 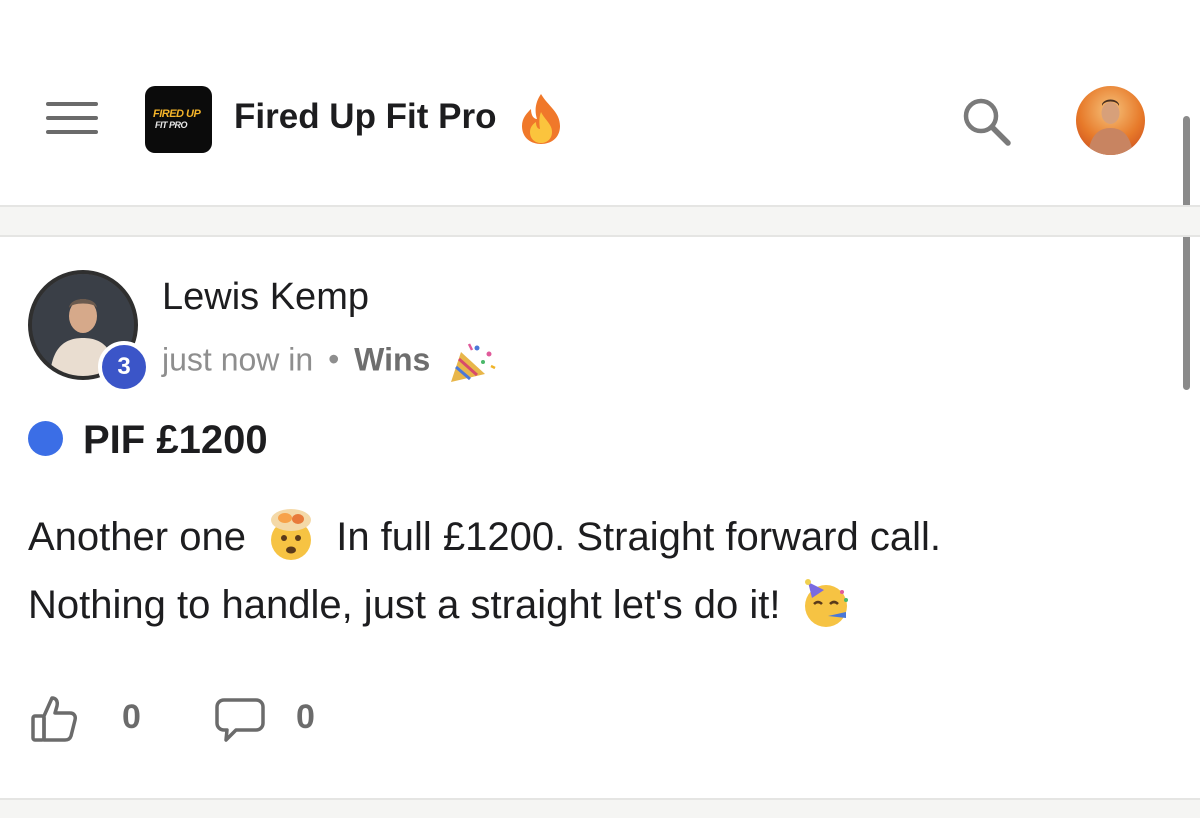 What do you see at coordinates (1110, 127) in the screenshot?
I see `user-avatar-image` at bounding box center [1110, 127].